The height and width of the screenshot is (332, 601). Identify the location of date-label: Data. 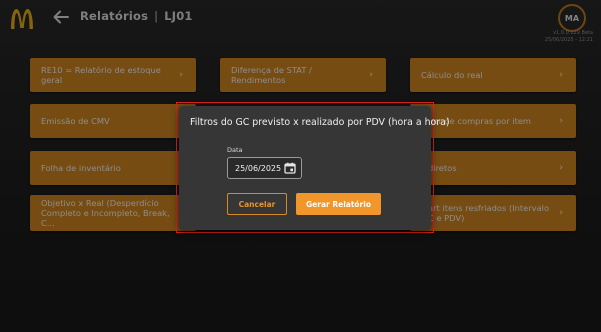
(235, 150).